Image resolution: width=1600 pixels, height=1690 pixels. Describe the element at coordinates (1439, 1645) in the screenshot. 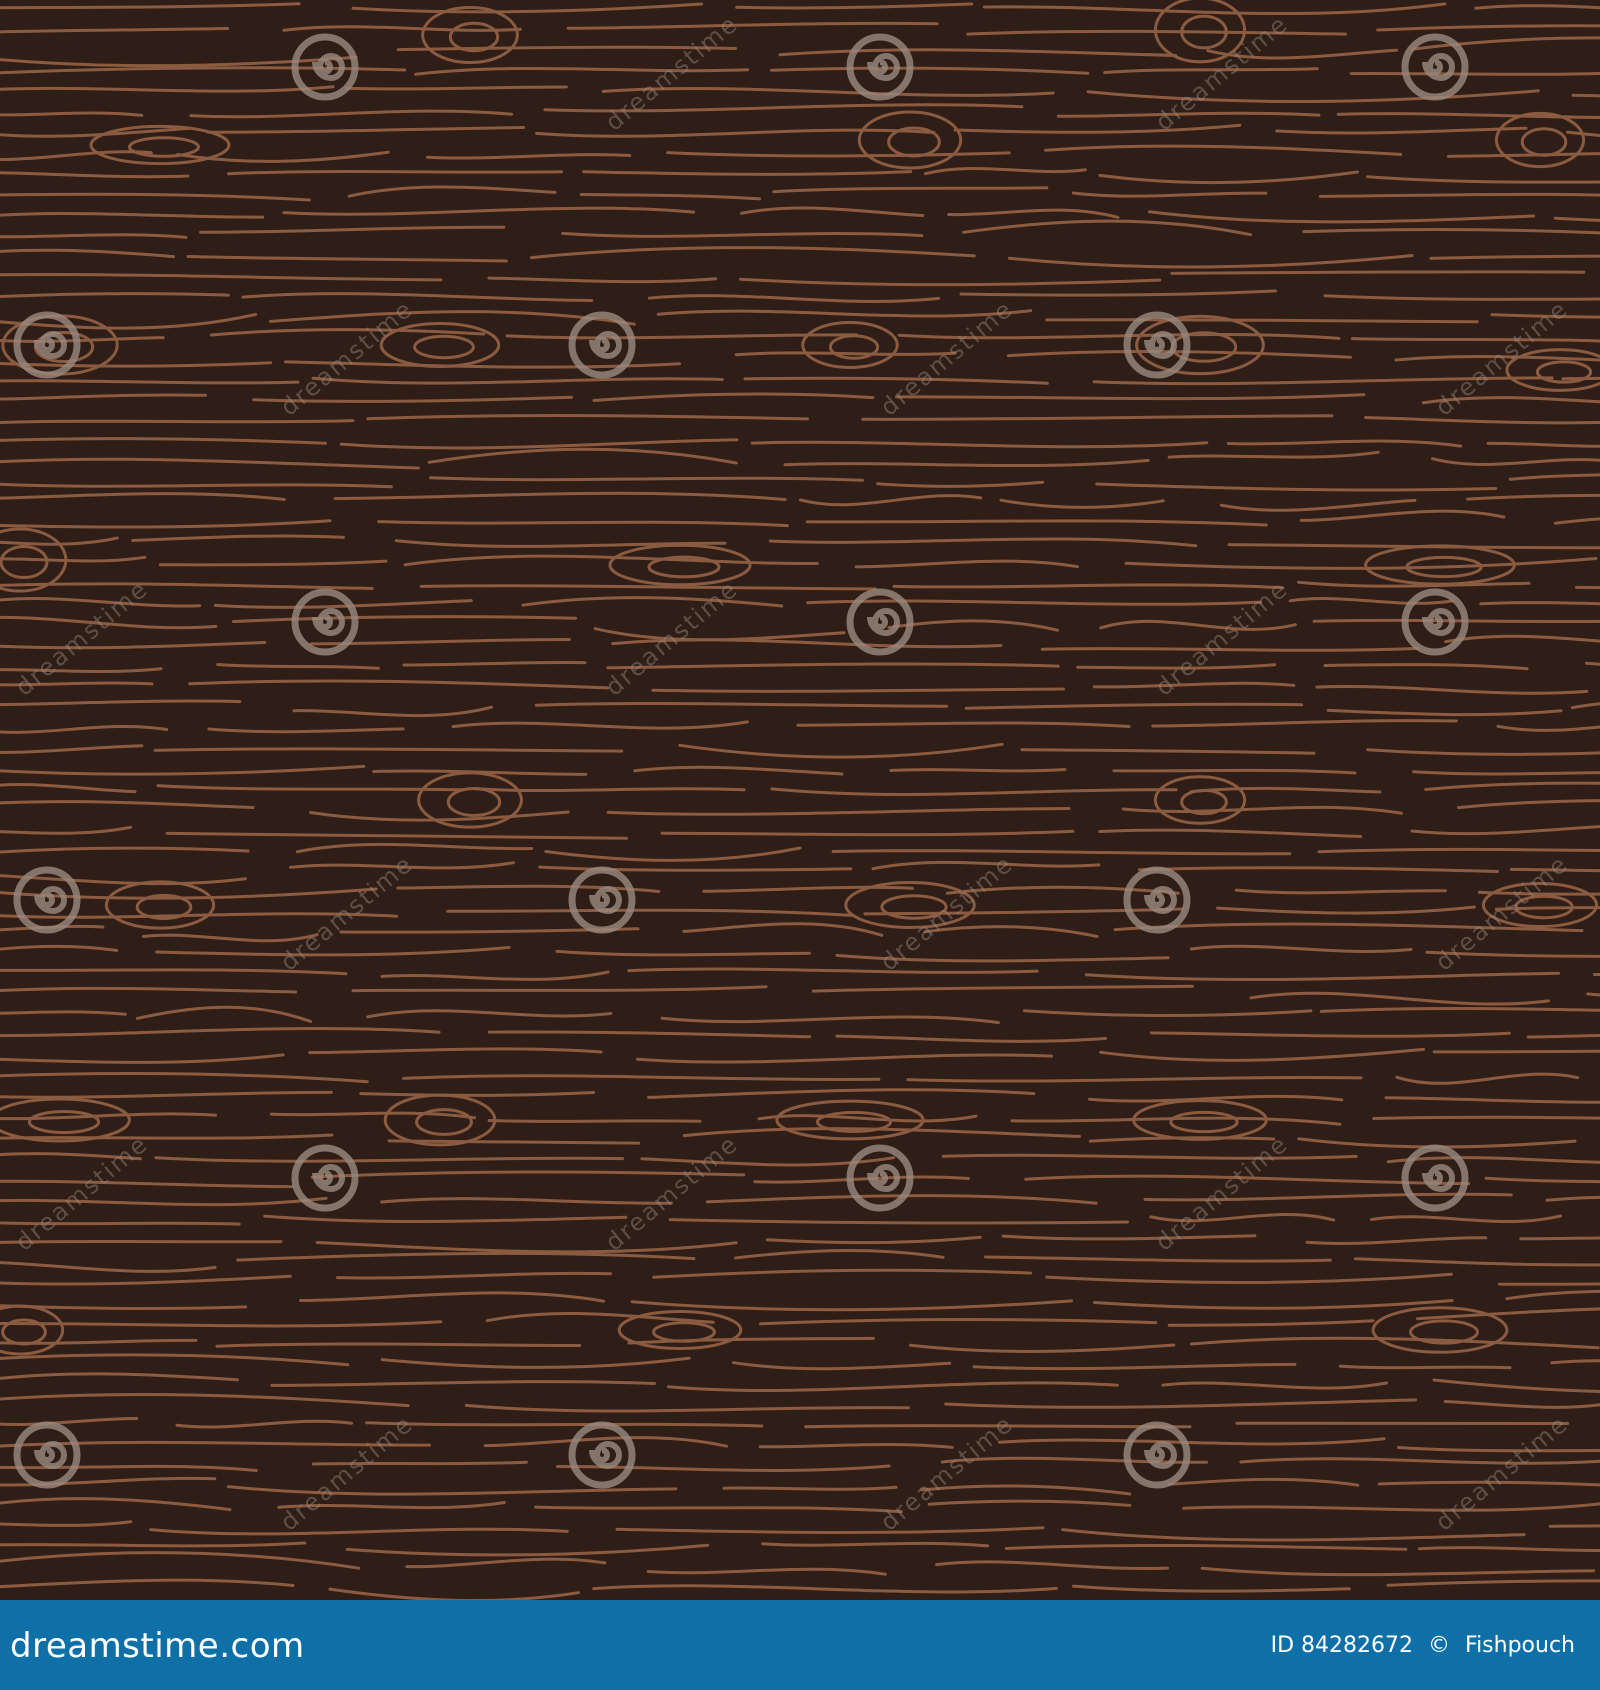

I see `copyright-symbol: ©` at that location.